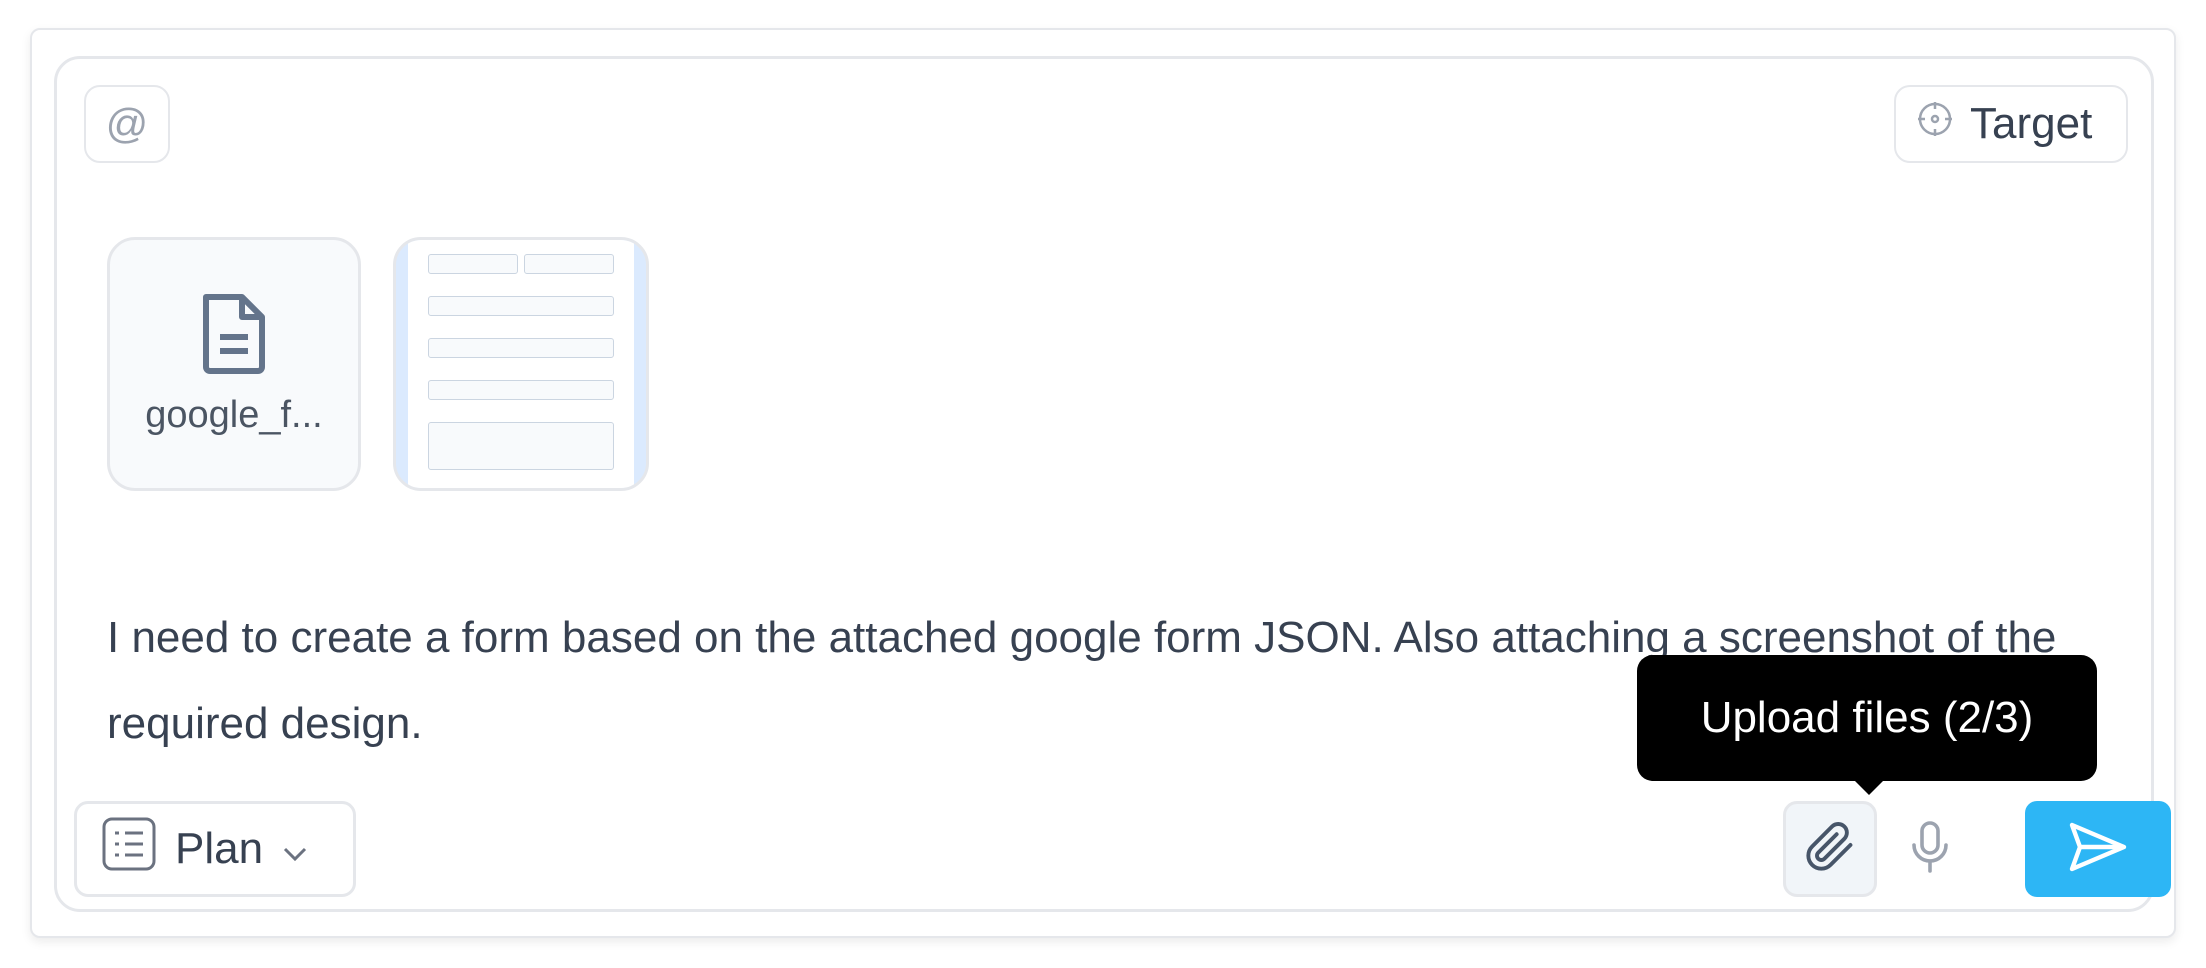 This screenshot has width=2206, height=968. What do you see at coordinates (1935, 124) in the screenshot?
I see `crosshair-icon` at bounding box center [1935, 124].